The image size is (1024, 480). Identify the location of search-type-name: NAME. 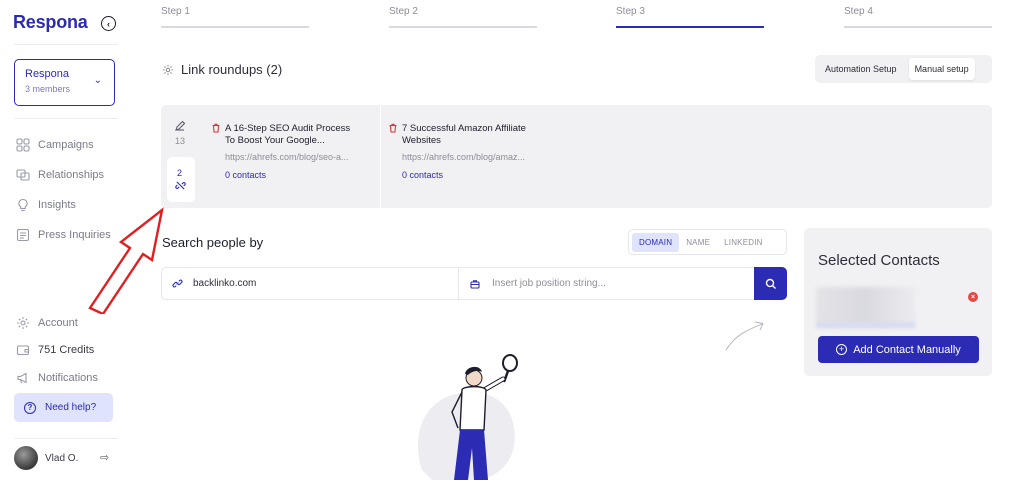
(698, 242).